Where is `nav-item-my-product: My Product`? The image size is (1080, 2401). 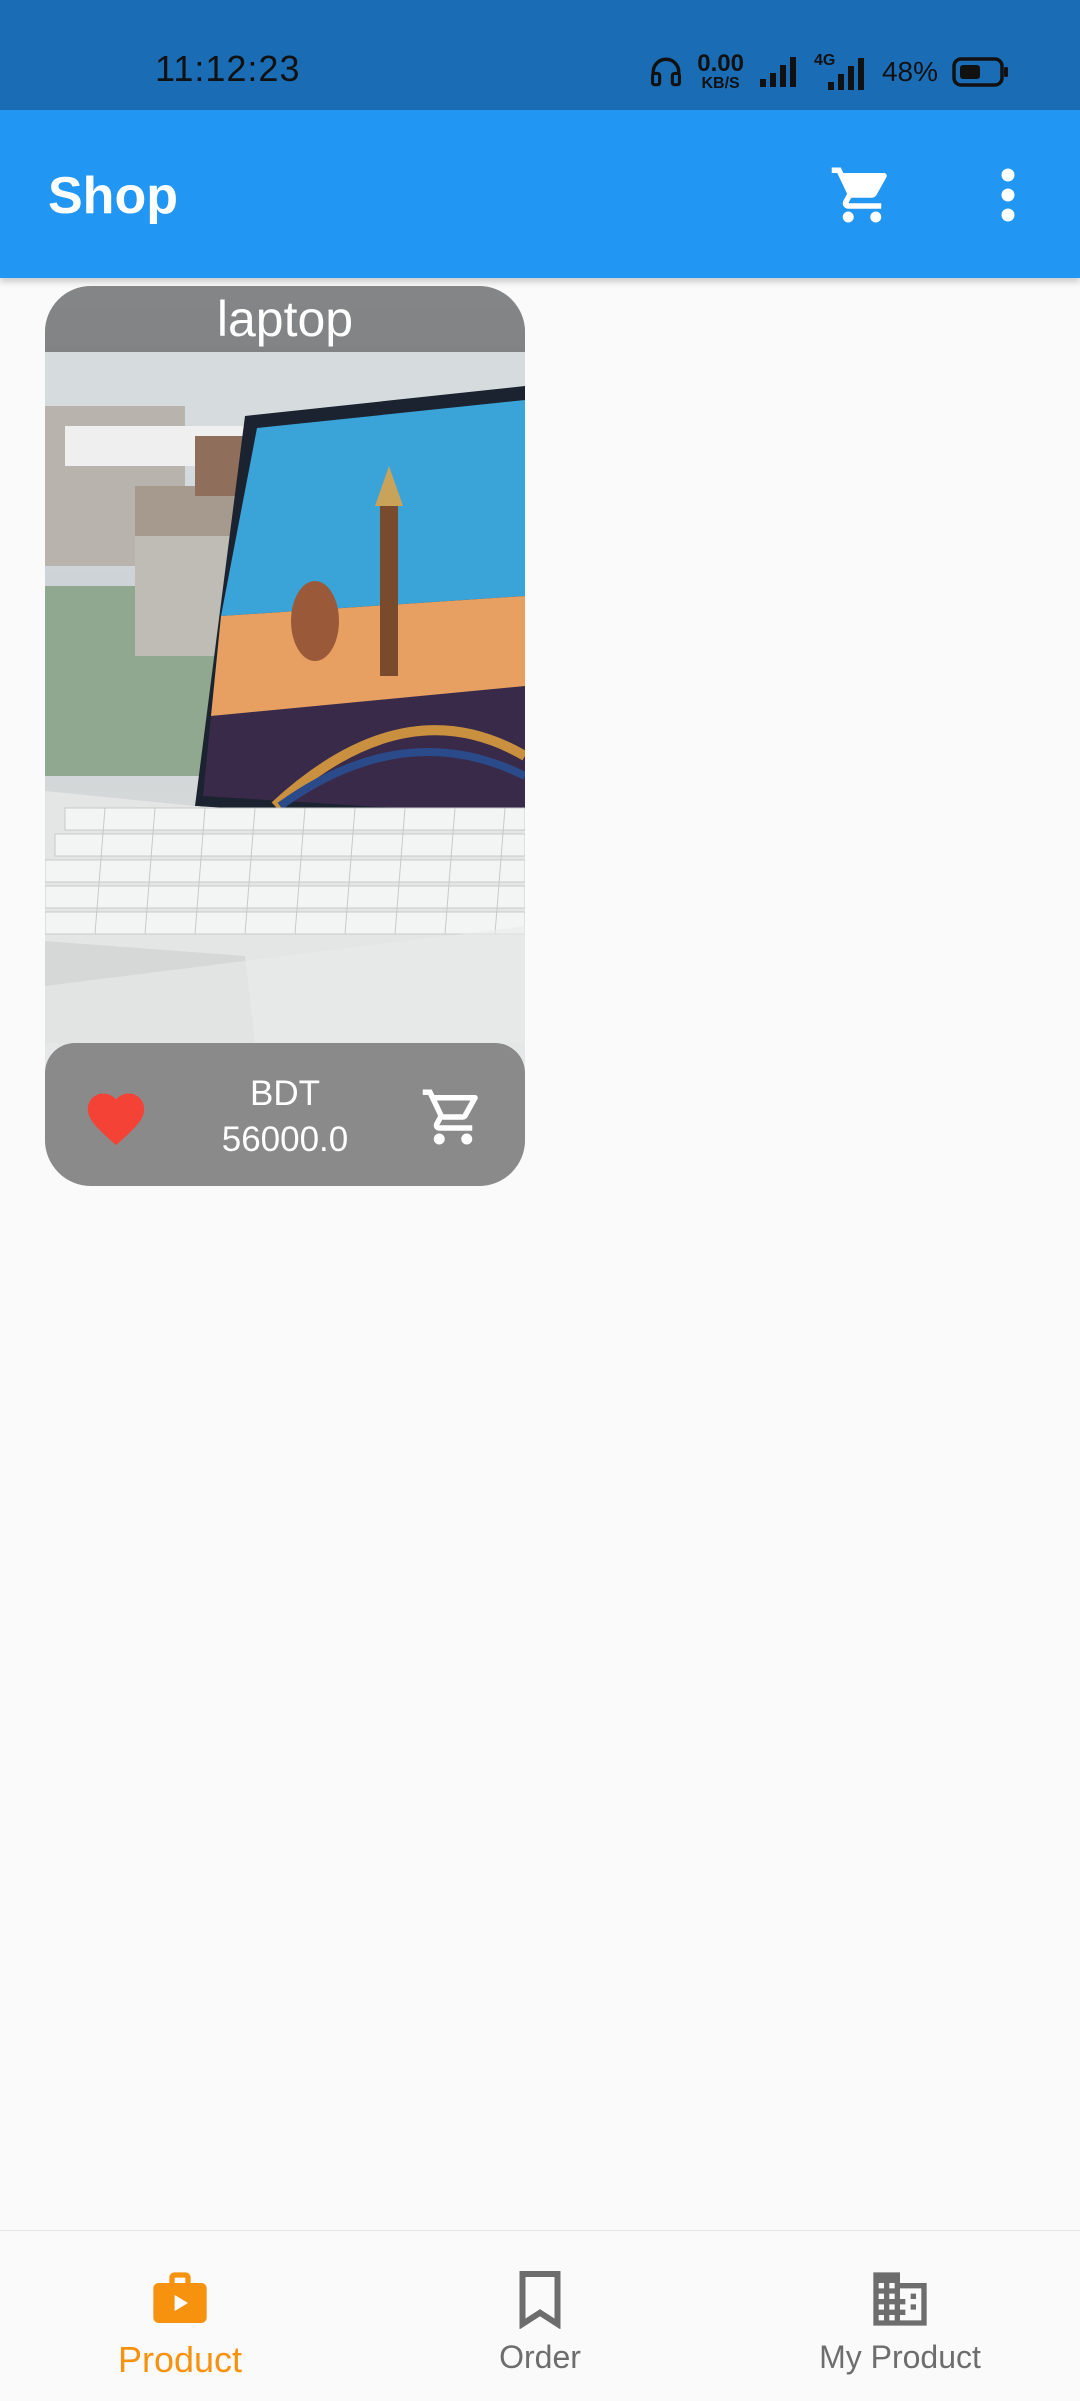
nav-item-my-product: My Product is located at coordinates (900, 2316).